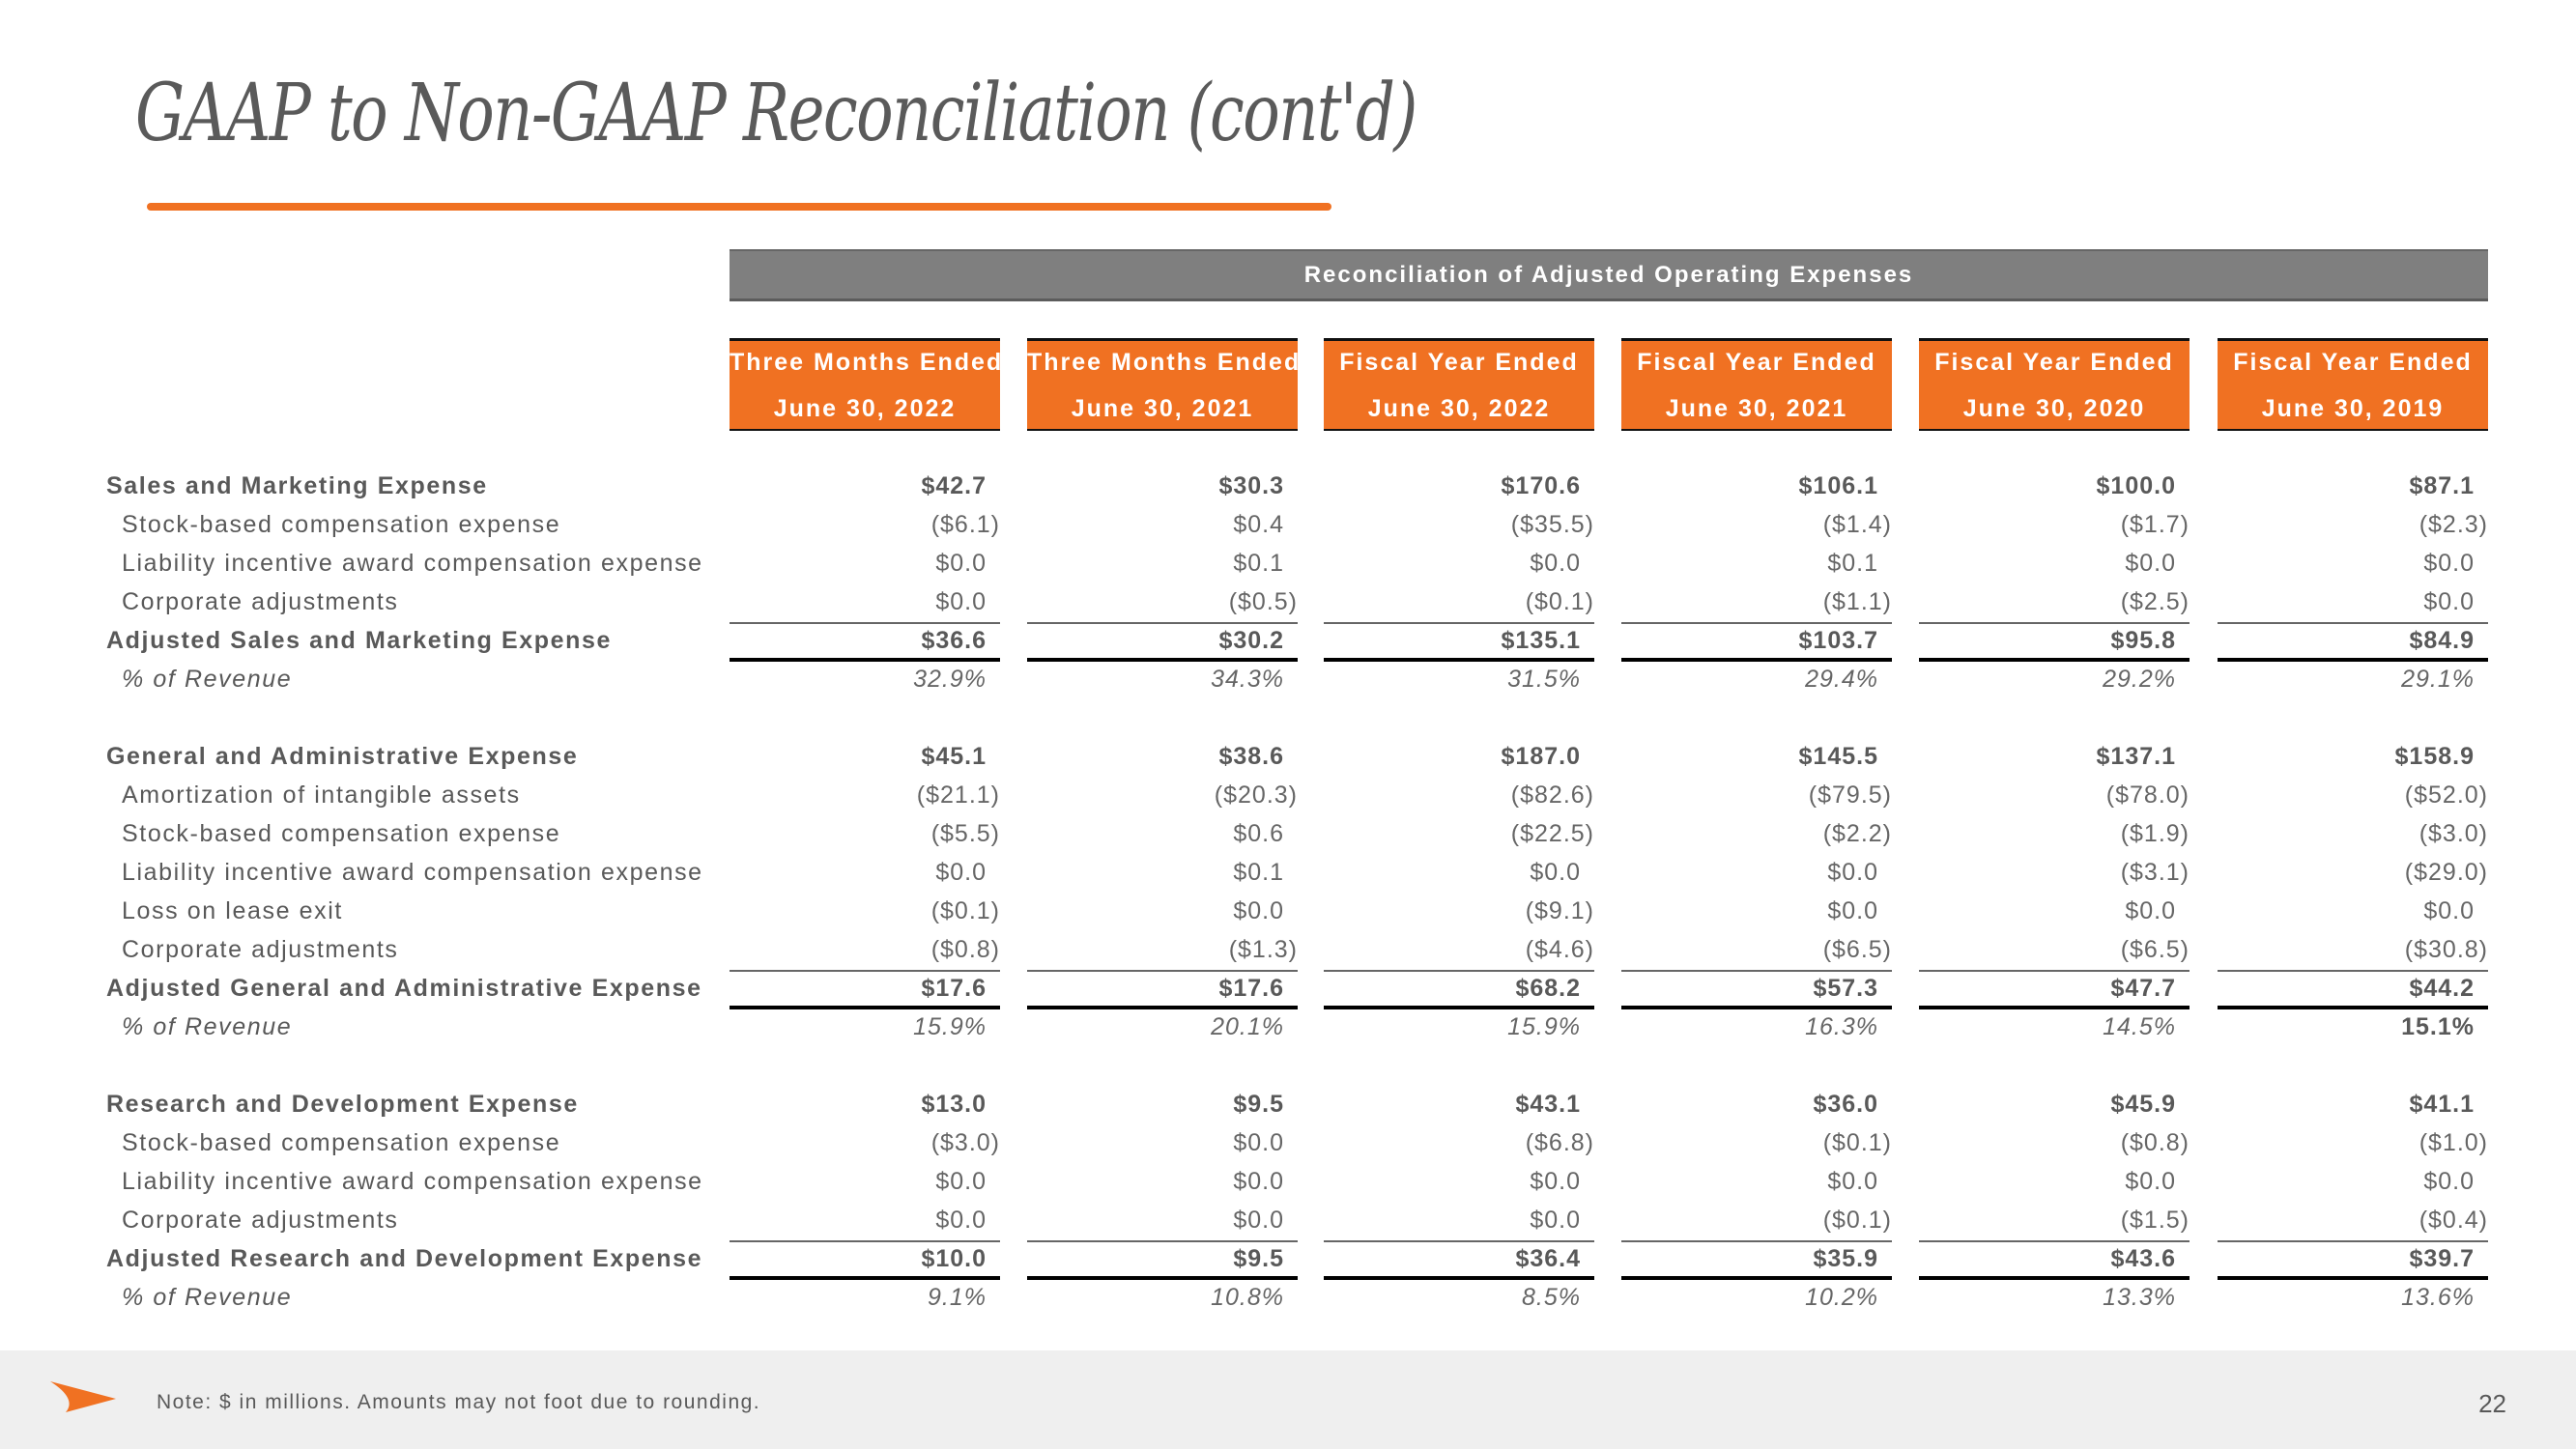 The height and width of the screenshot is (1449, 2576). I want to click on table-cell: 8.5%, so click(1552, 1297).